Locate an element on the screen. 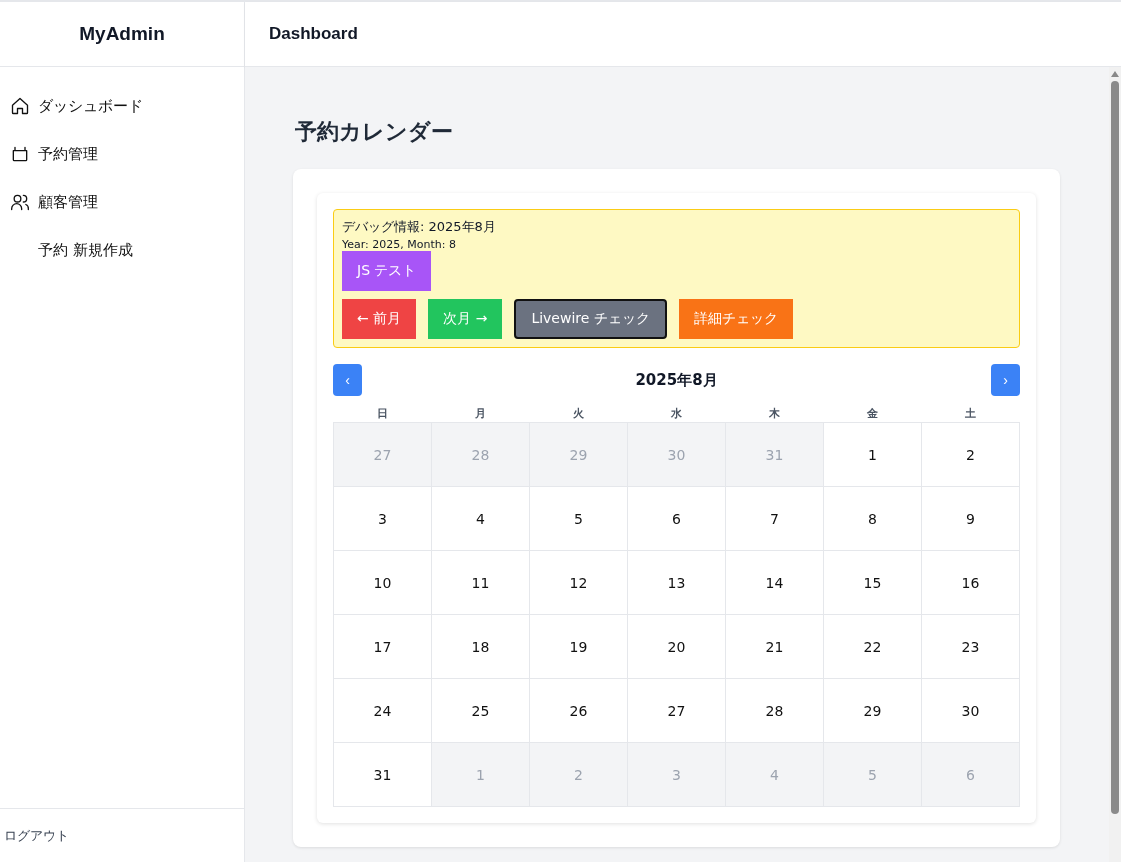 The image size is (1121, 862). weekday-label: 木 is located at coordinates (775, 414).